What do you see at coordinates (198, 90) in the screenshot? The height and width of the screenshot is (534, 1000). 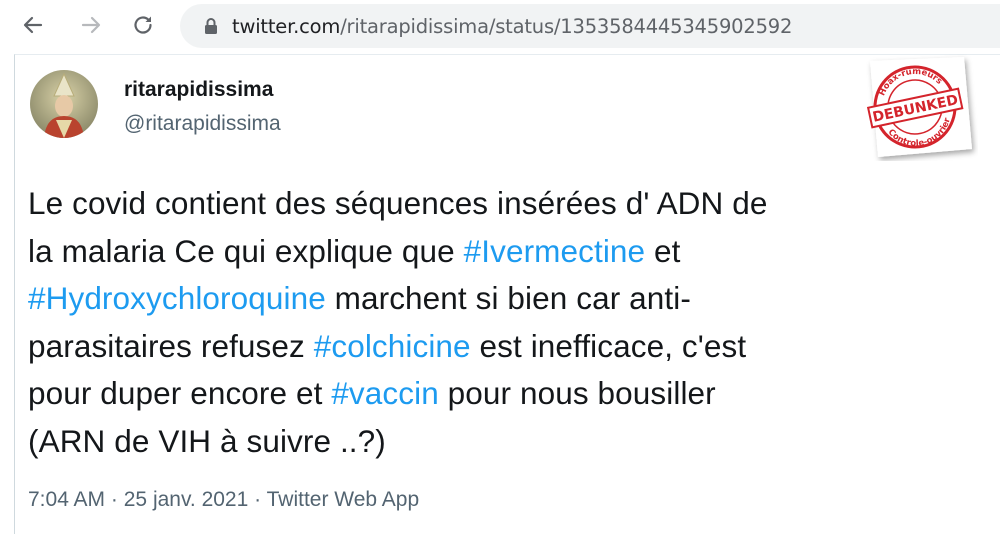 I see `display-name: ritarapidissima` at bounding box center [198, 90].